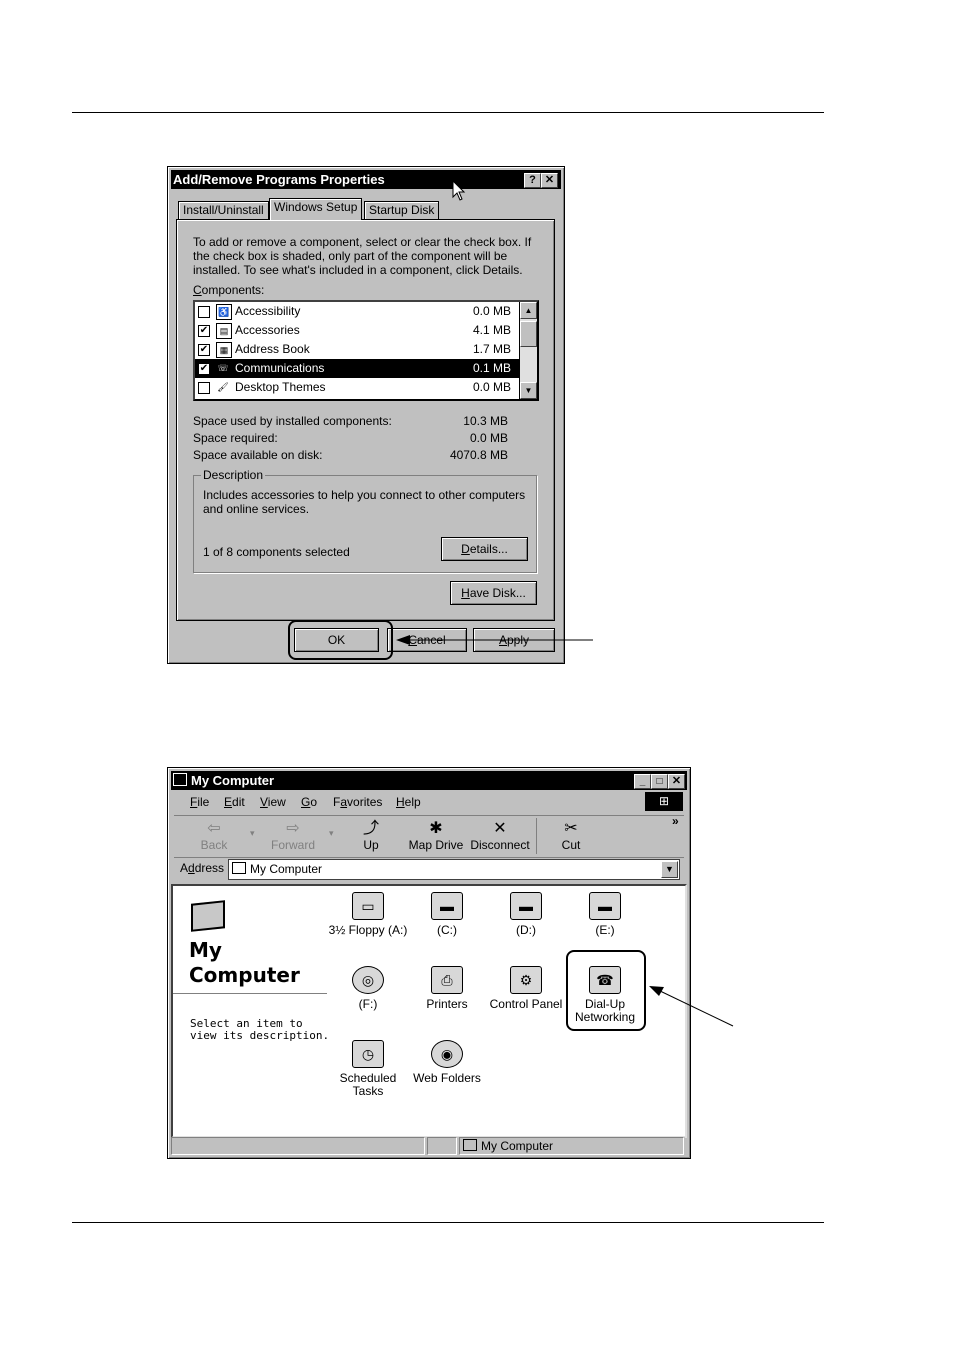  Describe the element at coordinates (368, 930) in the screenshot. I see `floppy-a-label: 3½ Floppy (A:)` at that location.